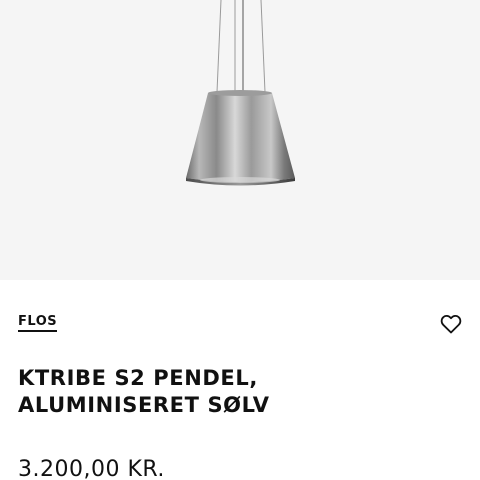  I want to click on heart-outline-icon, so click(451, 324).